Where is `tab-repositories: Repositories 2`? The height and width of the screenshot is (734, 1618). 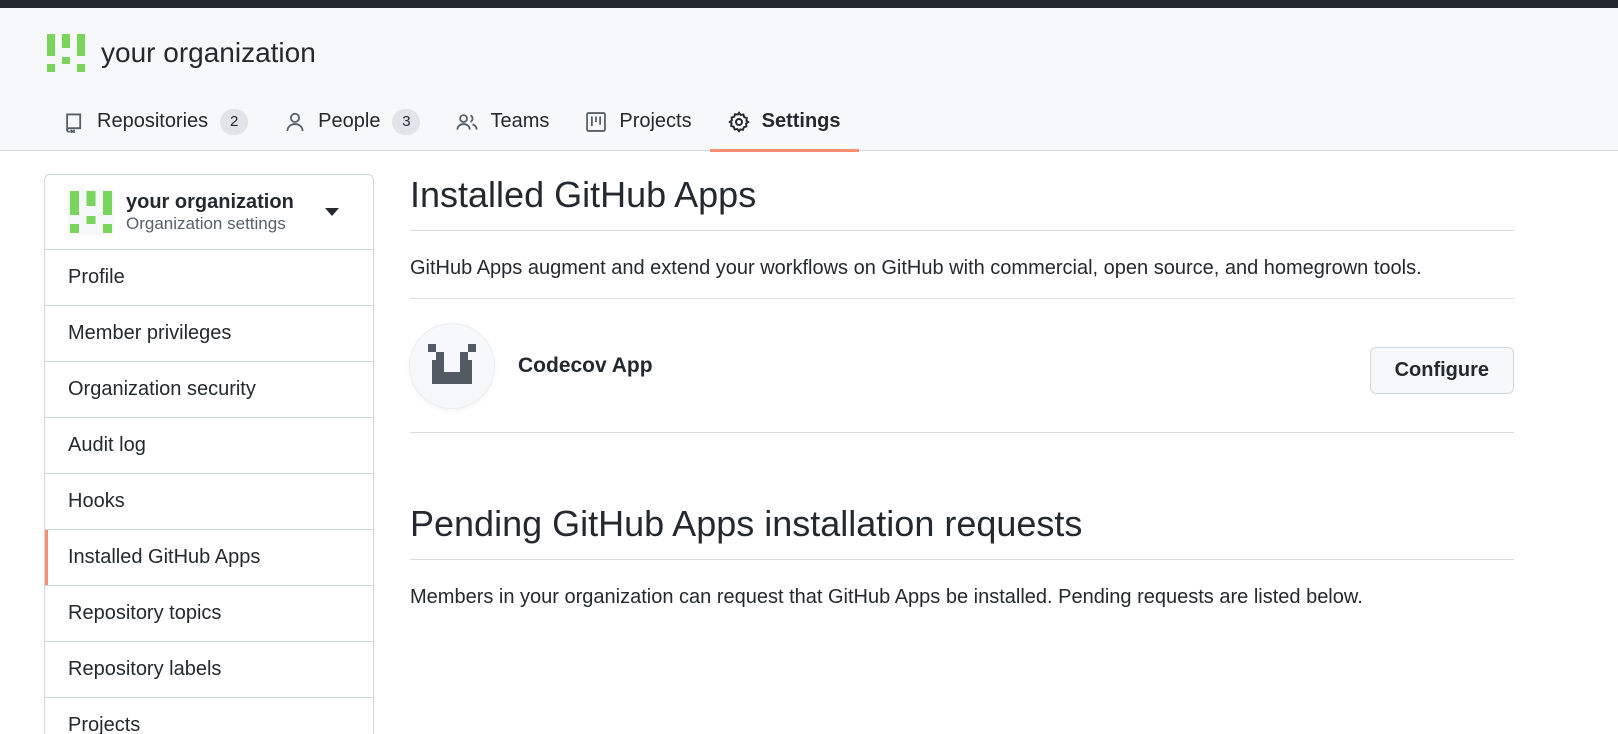 tab-repositories: Repositories 2 is located at coordinates (155, 121).